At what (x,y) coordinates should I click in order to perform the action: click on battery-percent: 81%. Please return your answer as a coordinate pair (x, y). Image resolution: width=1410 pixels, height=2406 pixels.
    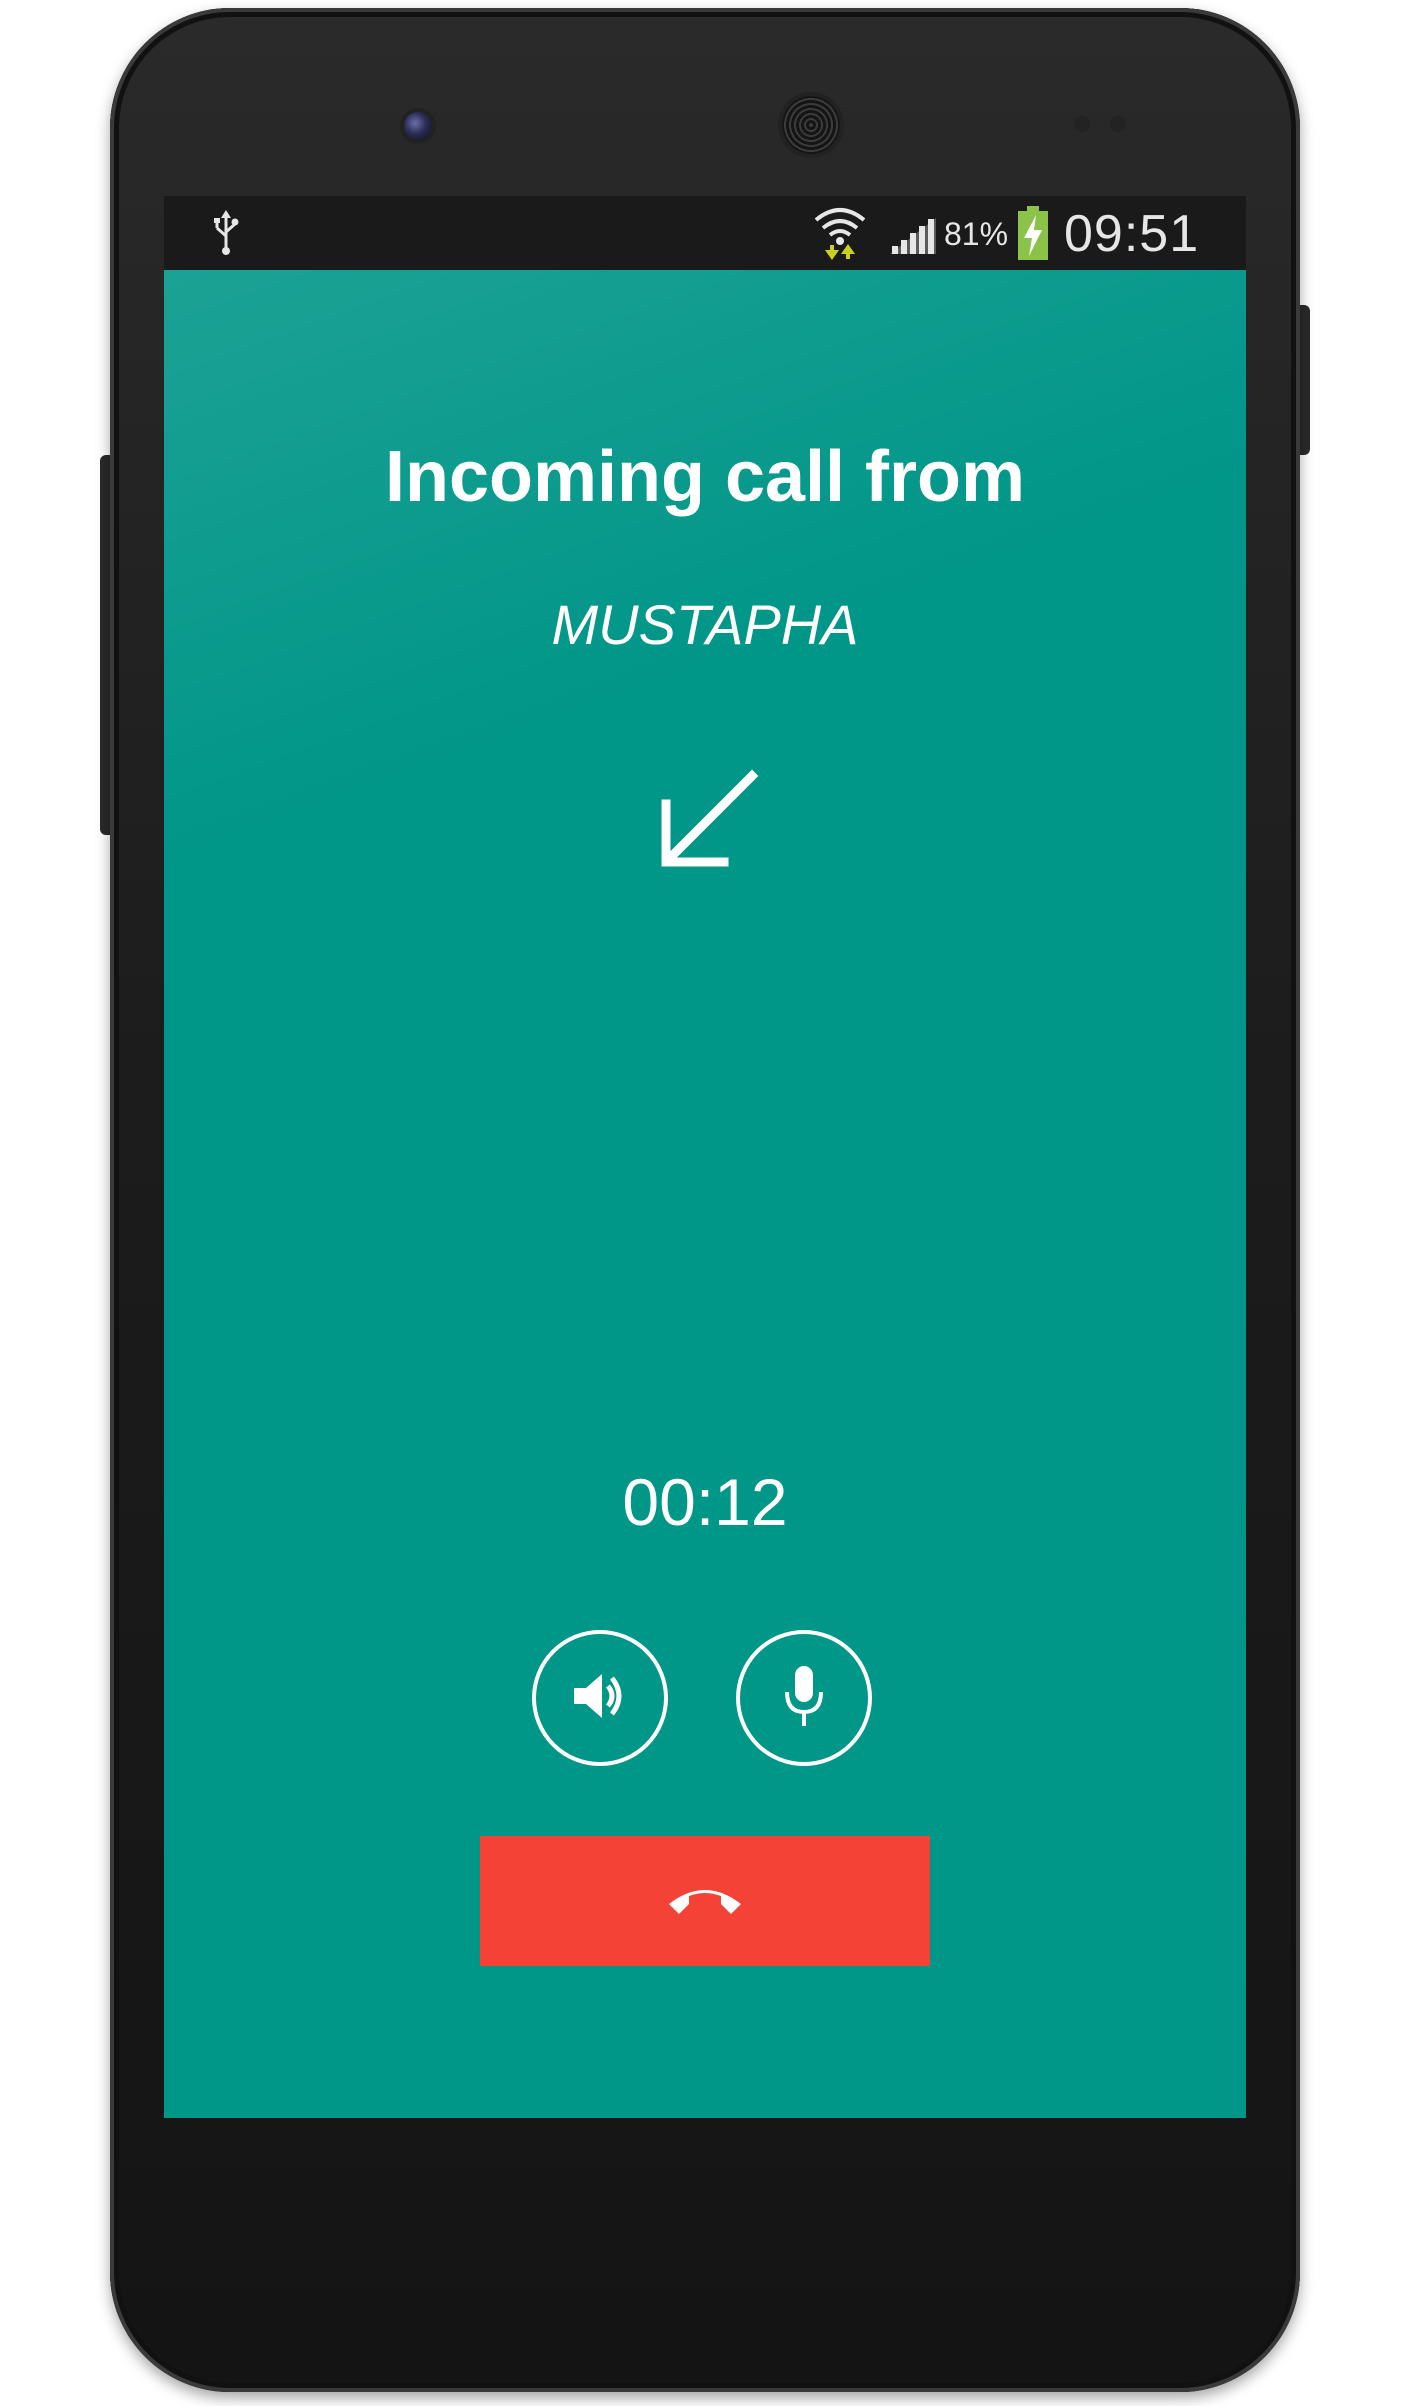
    Looking at the image, I should click on (976, 234).